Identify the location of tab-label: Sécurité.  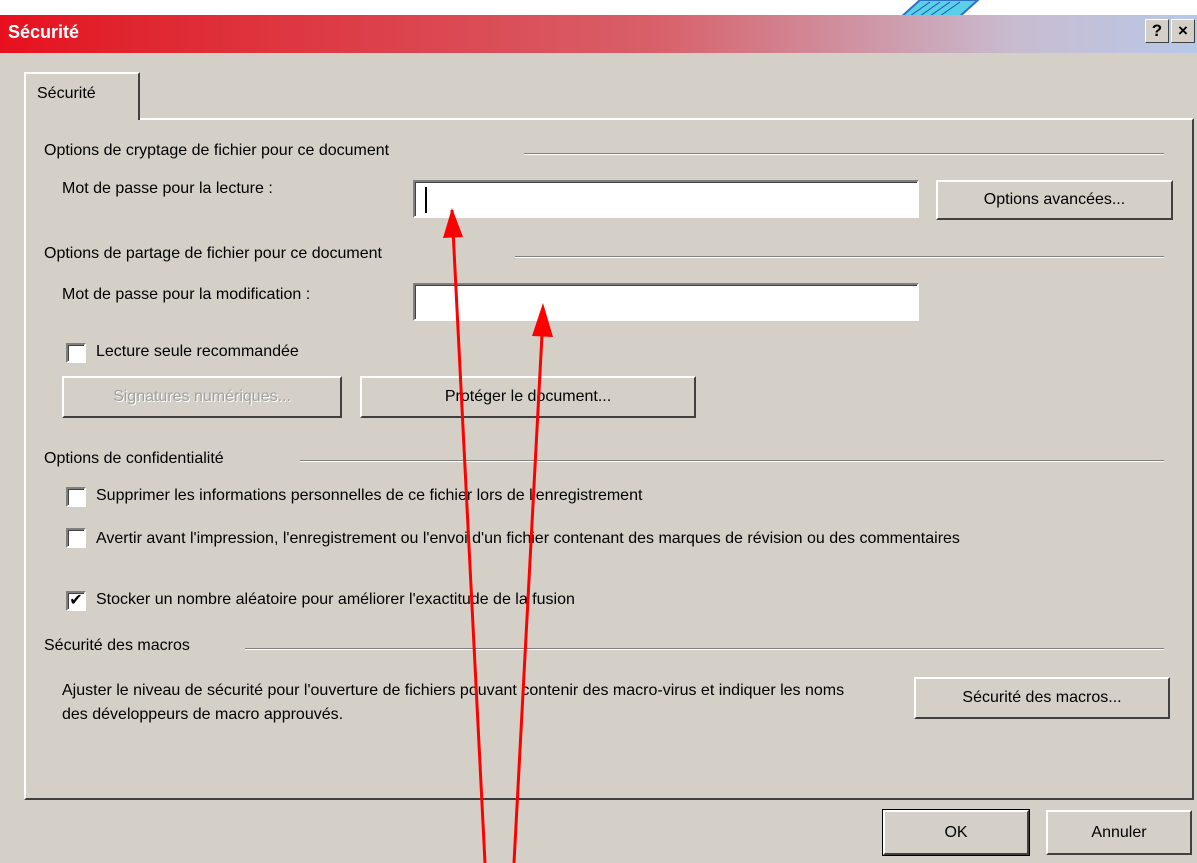
(66, 93).